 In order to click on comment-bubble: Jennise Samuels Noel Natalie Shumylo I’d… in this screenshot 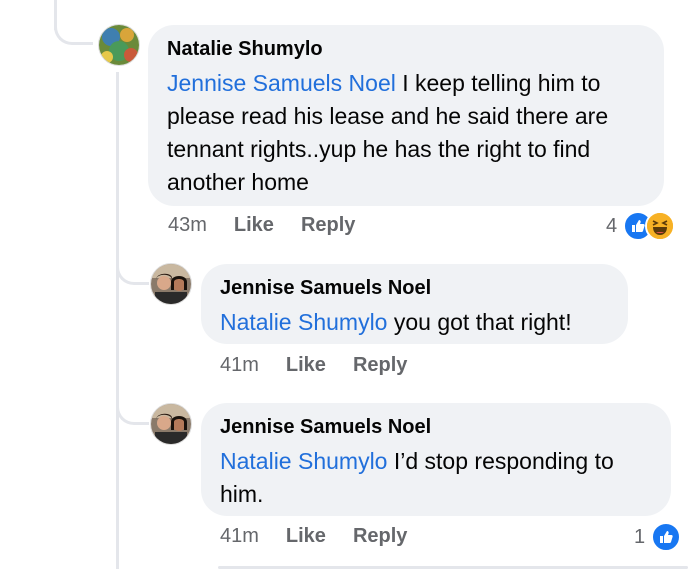, I will do `click(436, 459)`.